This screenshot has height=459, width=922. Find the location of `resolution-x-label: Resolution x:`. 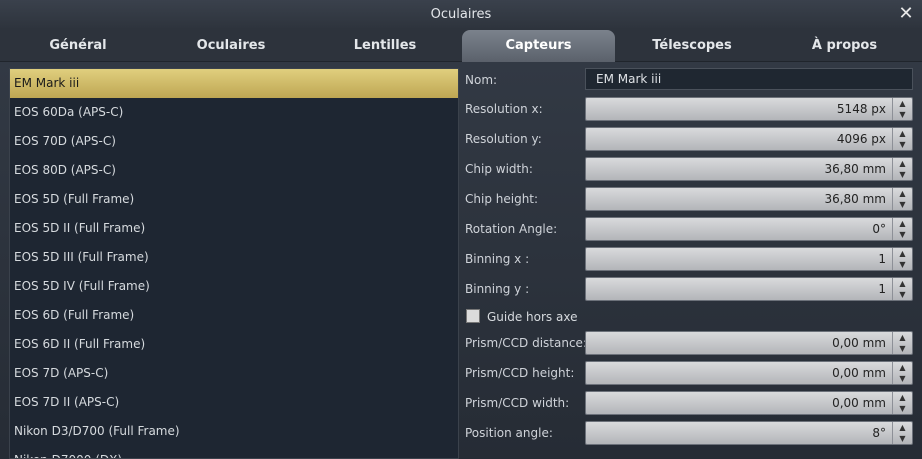

resolution-x-label: Resolution x: is located at coordinates (504, 109).